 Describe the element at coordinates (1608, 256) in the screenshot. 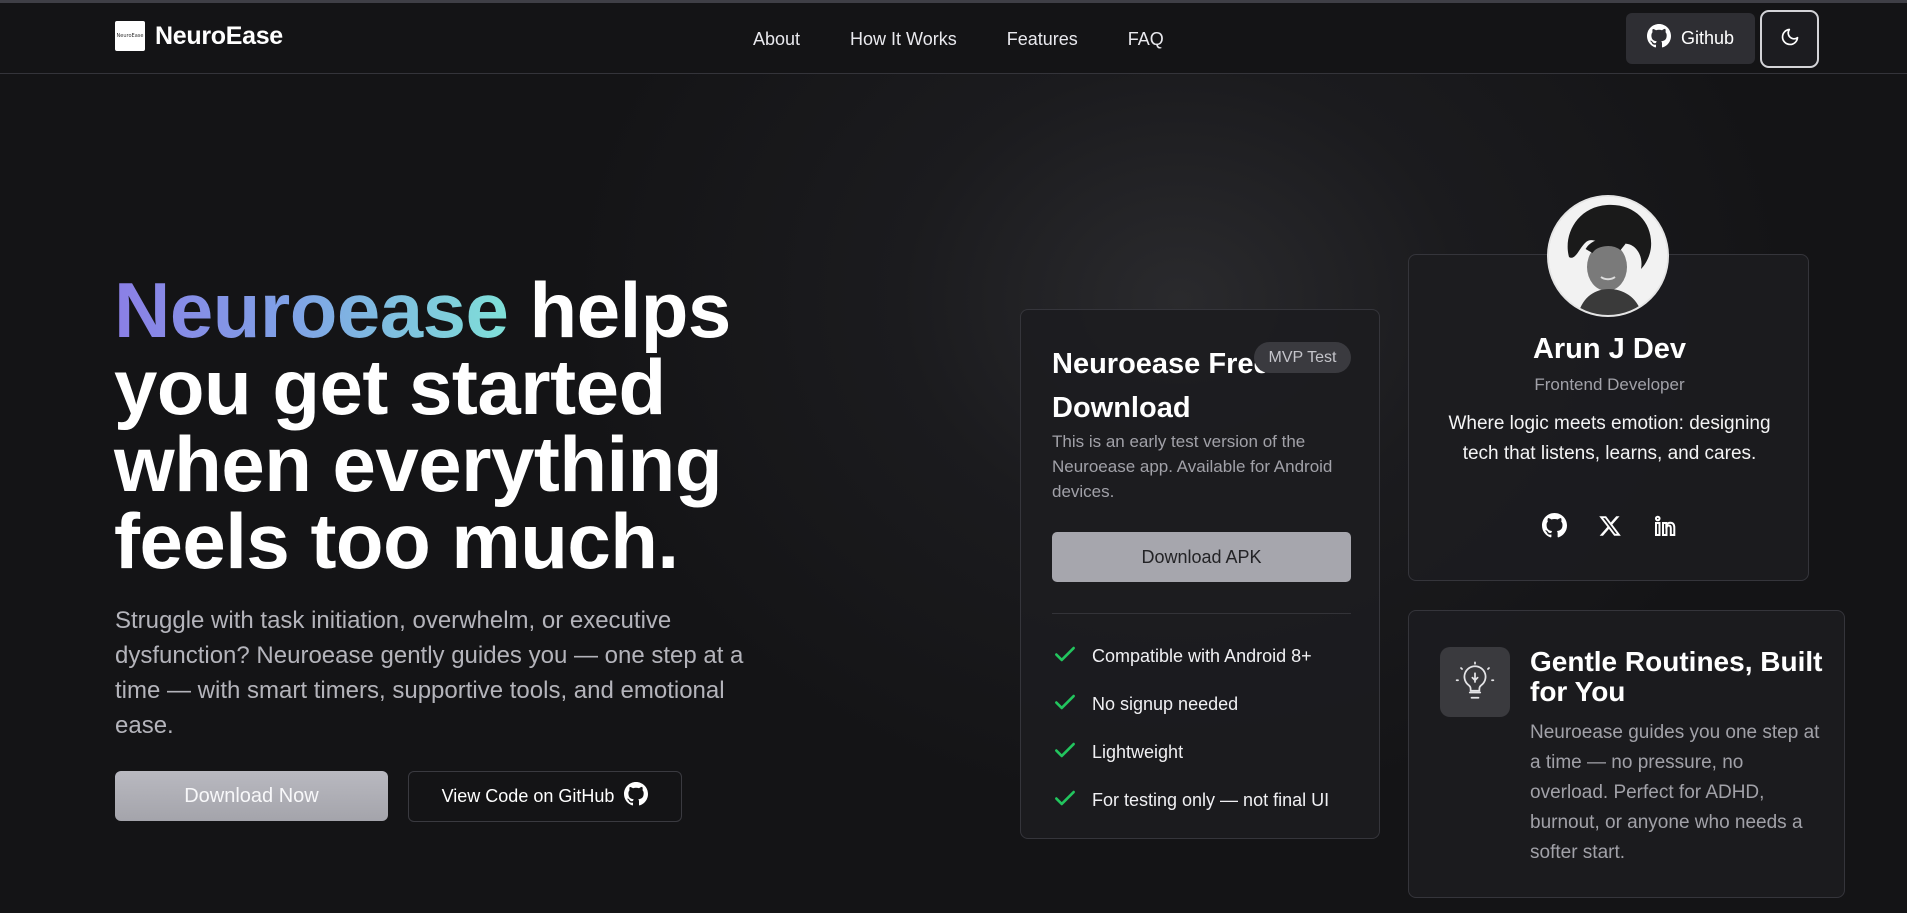

I see `avatar` at that location.